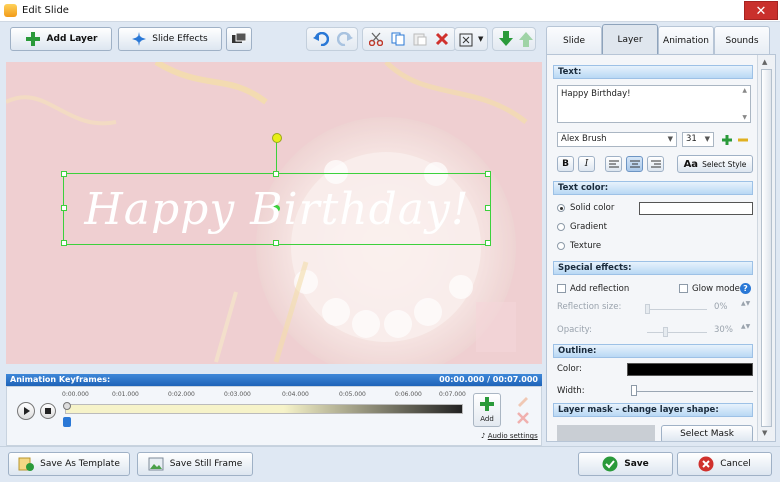  Describe the element at coordinates (376, 39) in the screenshot. I see `cut-button` at that location.